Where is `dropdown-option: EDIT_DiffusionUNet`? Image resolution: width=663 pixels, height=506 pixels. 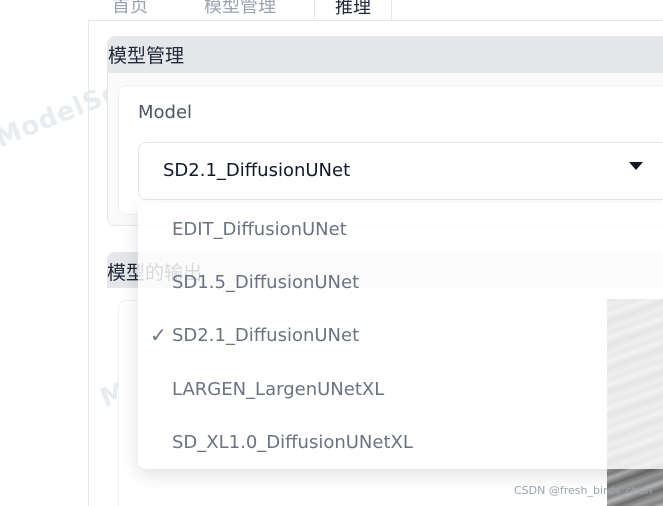 dropdown-option: EDIT_DiffusionUNet is located at coordinates (400, 229).